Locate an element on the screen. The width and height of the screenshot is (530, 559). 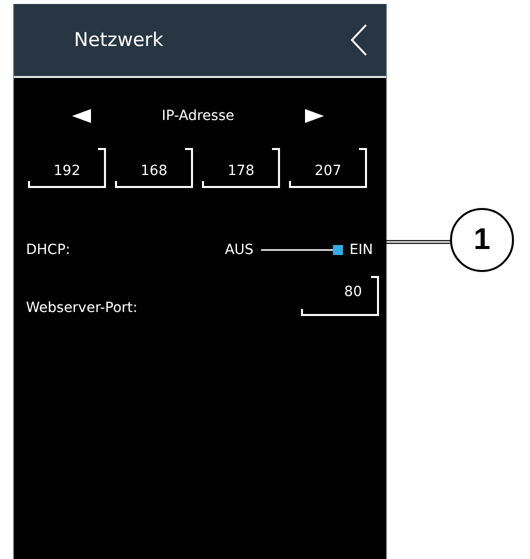
screen-title: Netzwerk is located at coordinates (119, 40).